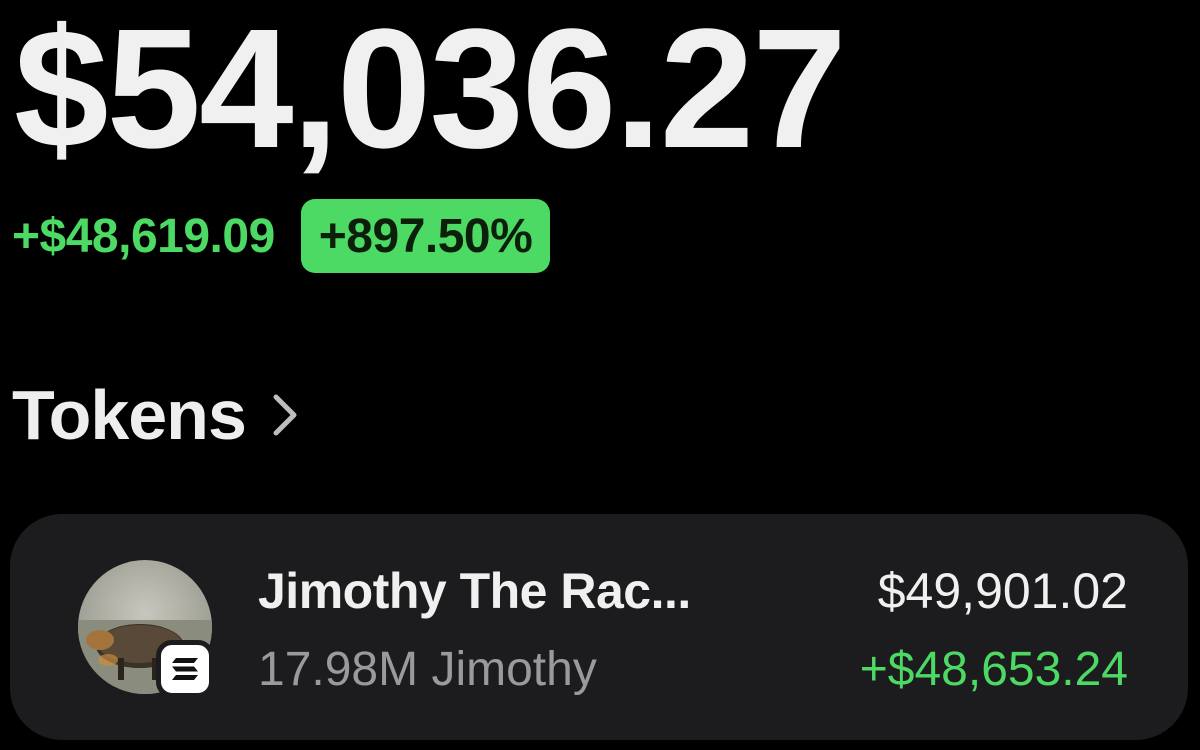 This screenshot has height=750, width=1200. I want to click on token-change: +$48,653.24, so click(993, 669).